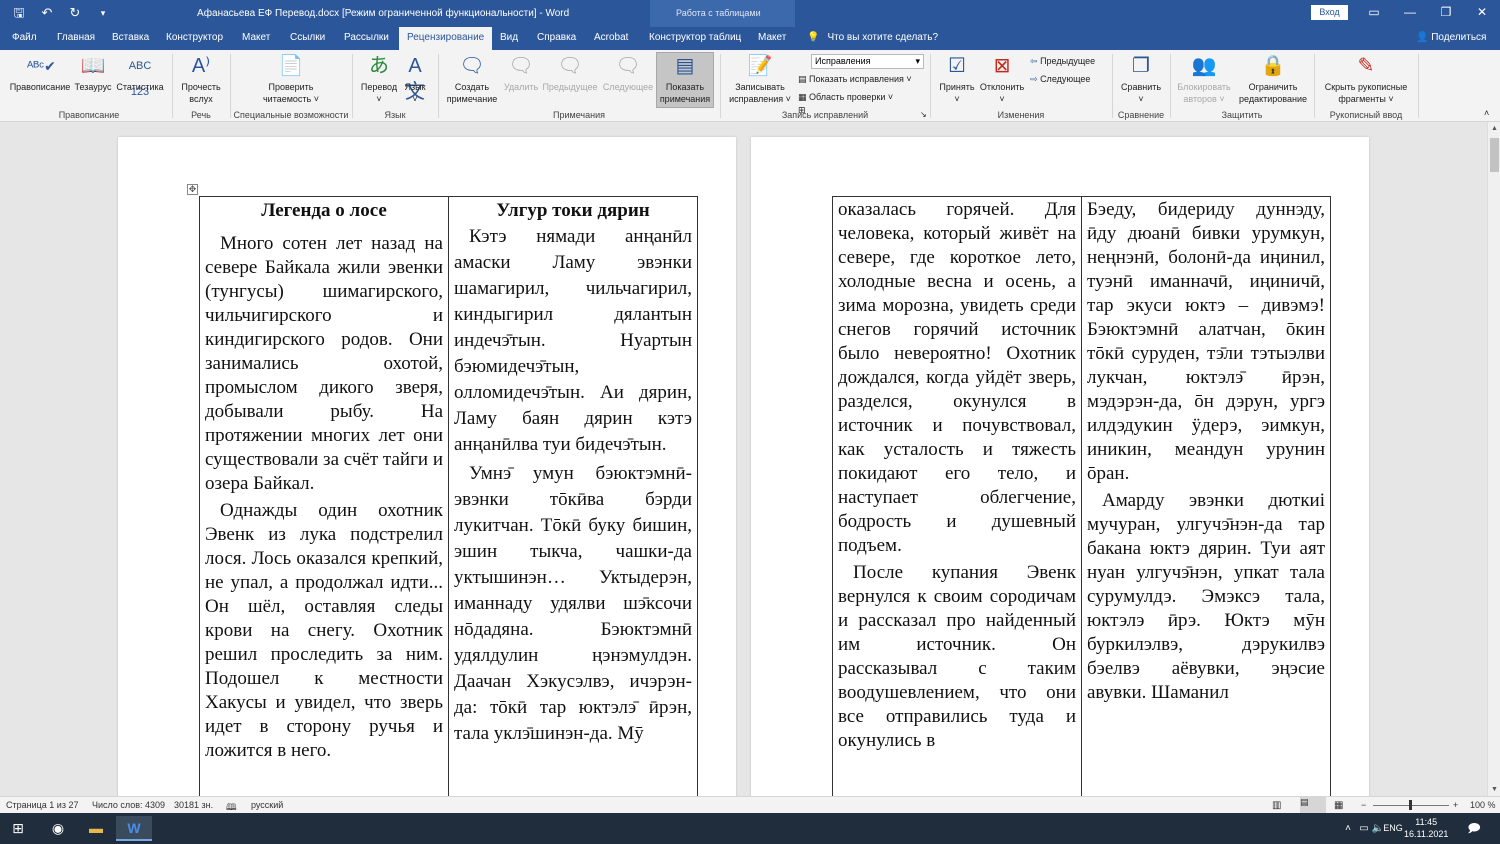 The height and width of the screenshot is (844, 1500). I want to click on group-label-changes: Изменения, so click(1021, 115).